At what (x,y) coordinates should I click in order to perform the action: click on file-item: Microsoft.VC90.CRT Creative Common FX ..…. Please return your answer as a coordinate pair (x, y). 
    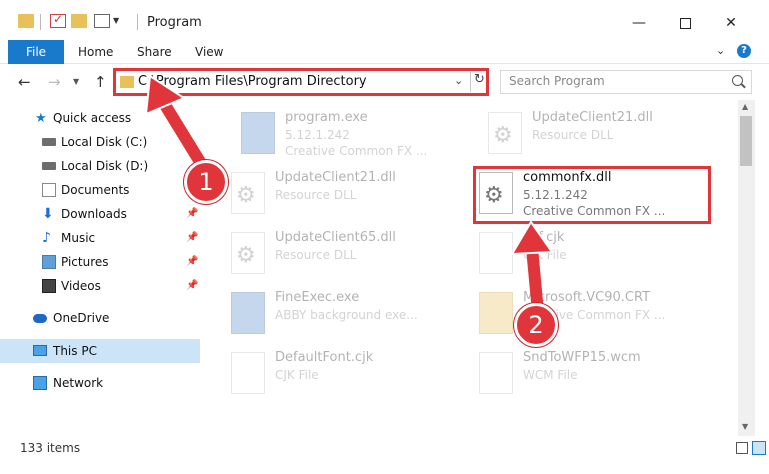
    Looking at the image, I should click on (571, 314).